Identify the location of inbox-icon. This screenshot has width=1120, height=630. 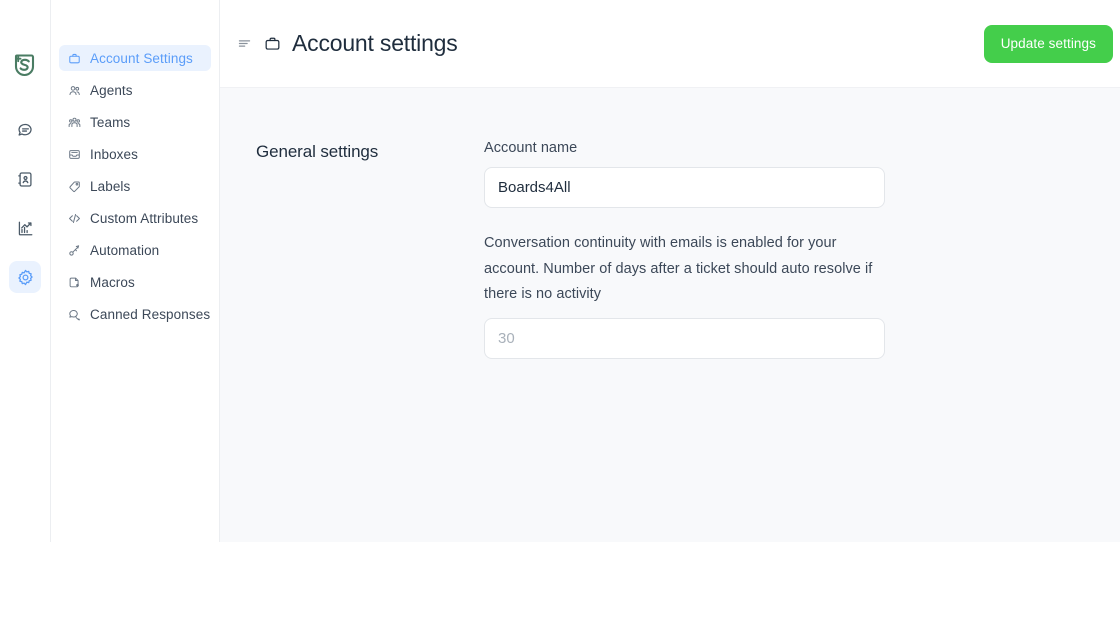
(74, 154).